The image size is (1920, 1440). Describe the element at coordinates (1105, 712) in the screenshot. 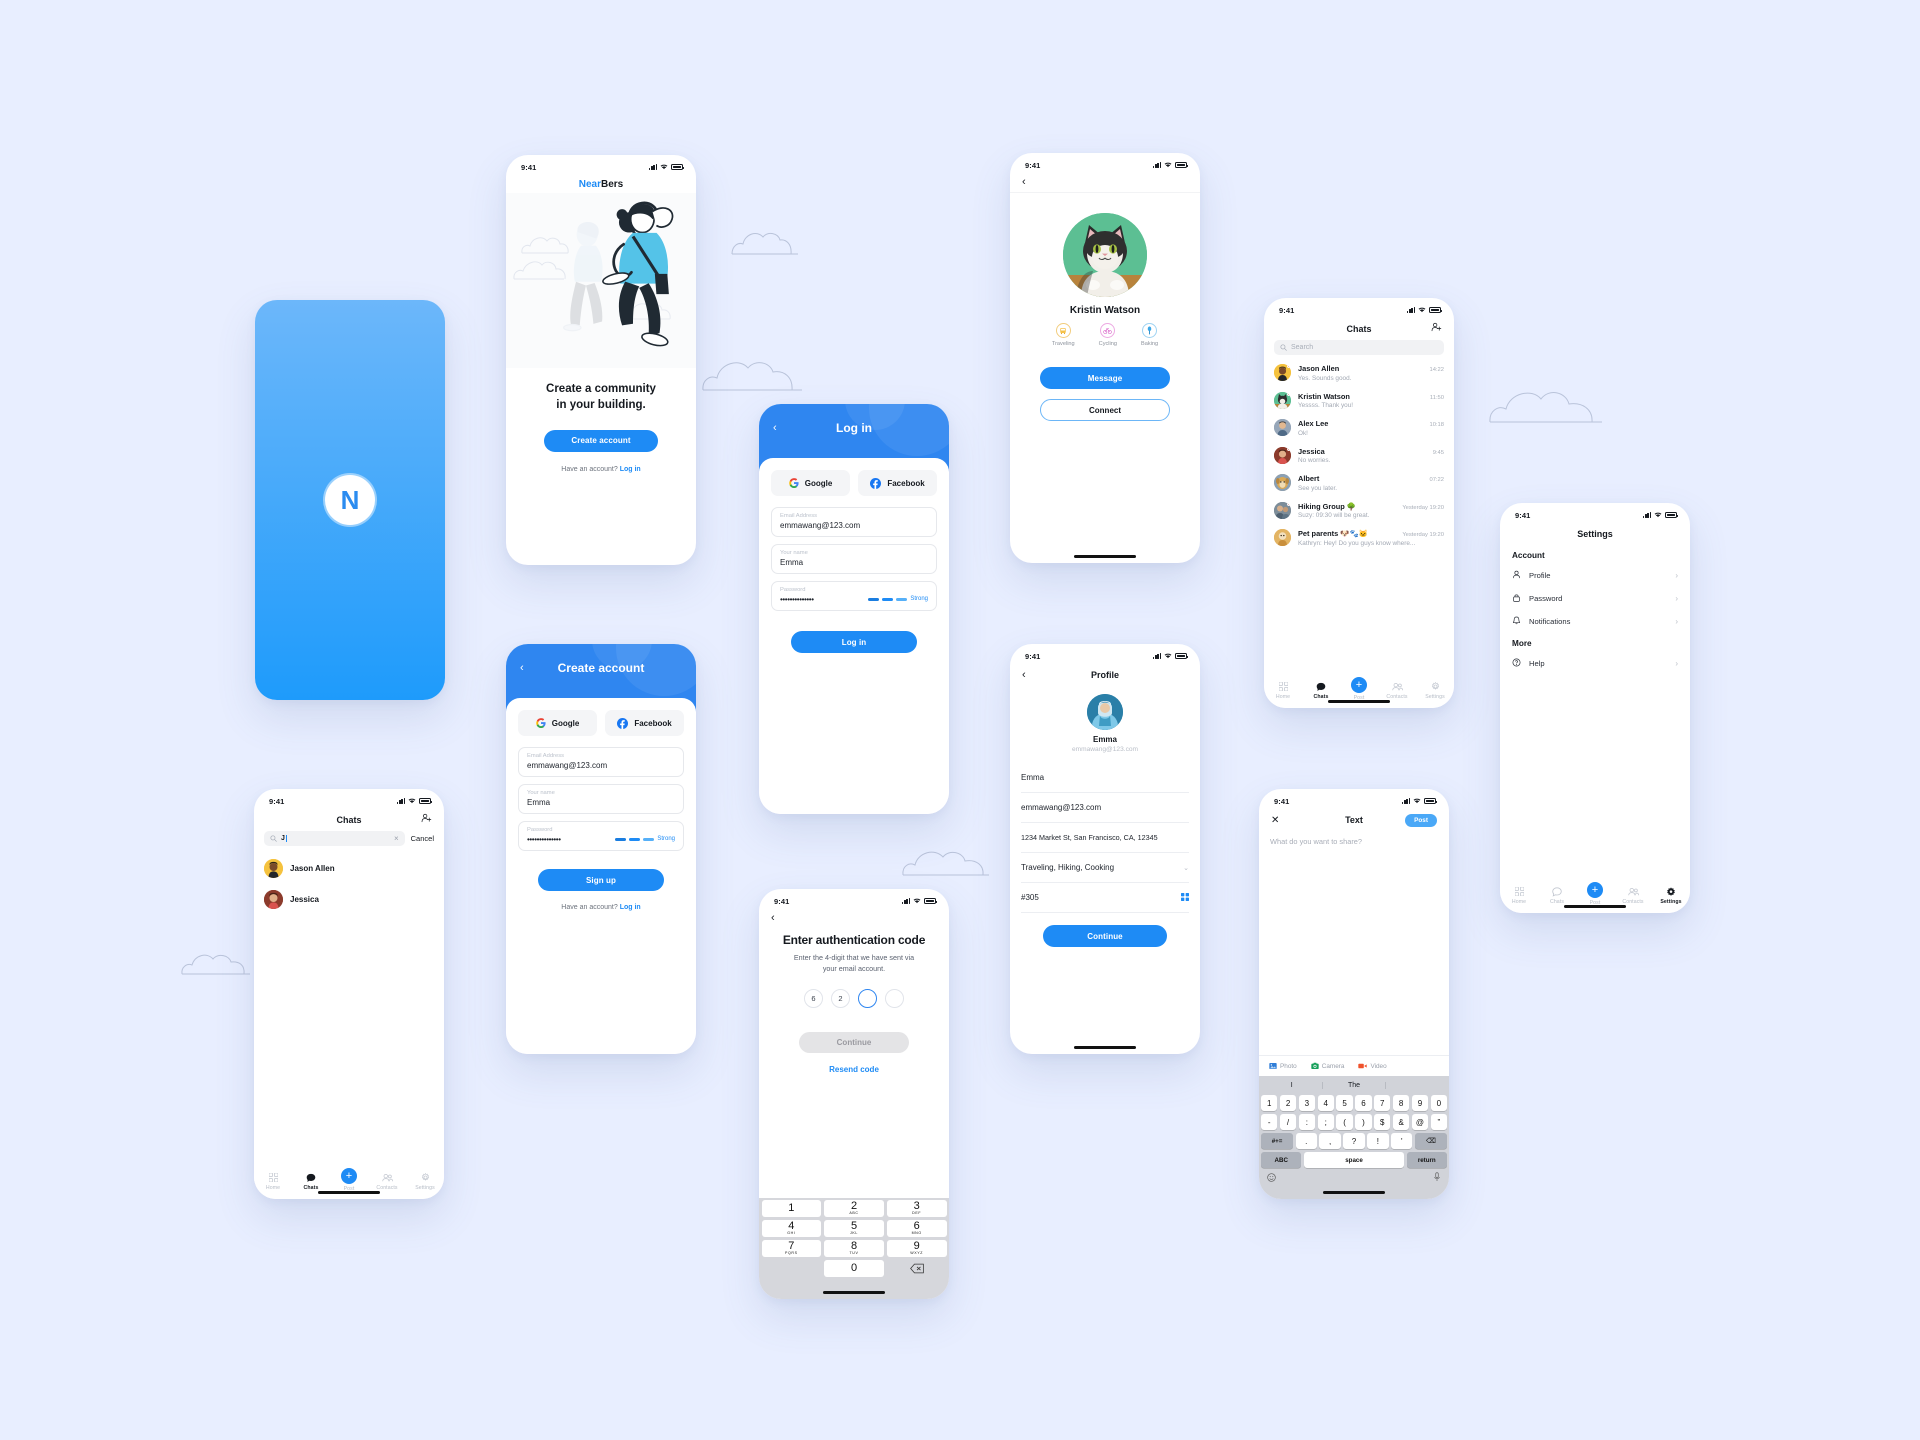

I see `avatar` at that location.